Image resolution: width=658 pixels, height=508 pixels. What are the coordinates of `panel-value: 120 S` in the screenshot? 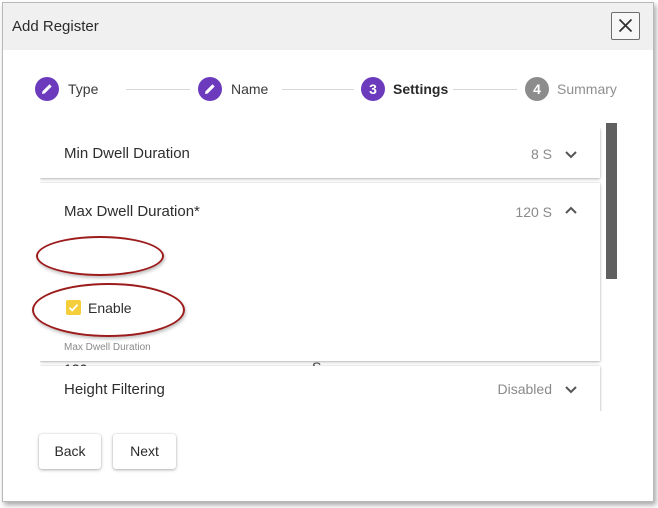 It's located at (533, 212).